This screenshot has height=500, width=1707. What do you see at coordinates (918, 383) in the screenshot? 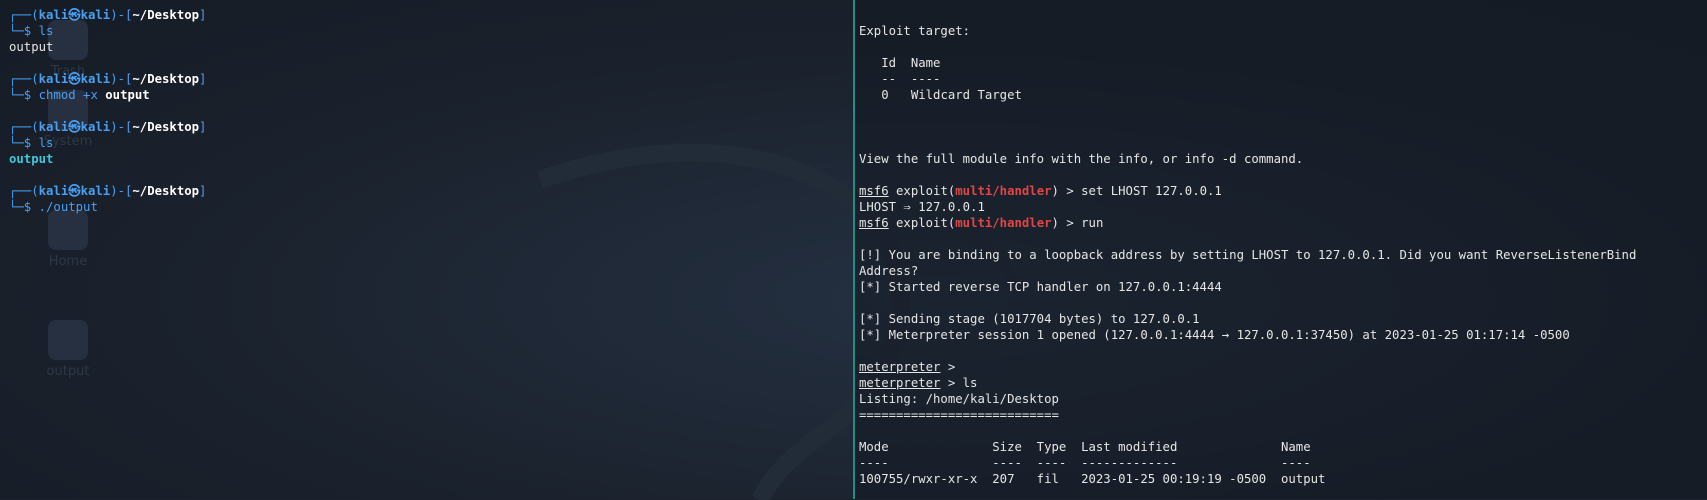
I see `meterpreter-command-ls: meterpreter > ls` at bounding box center [918, 383].